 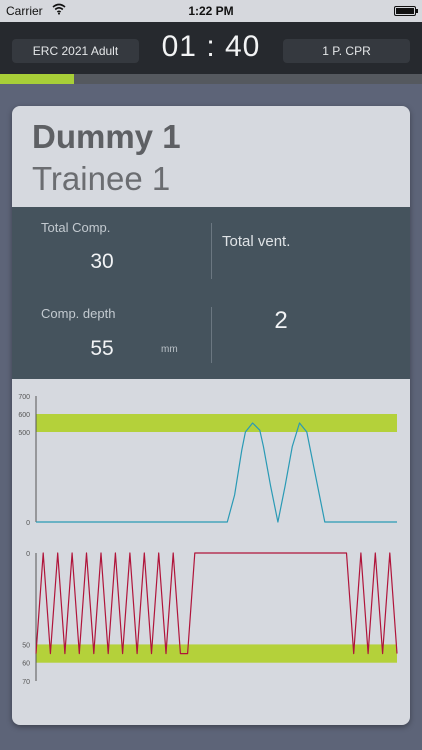 I want to click on comp-depth-unit: mm, so click(x=169, y=349).